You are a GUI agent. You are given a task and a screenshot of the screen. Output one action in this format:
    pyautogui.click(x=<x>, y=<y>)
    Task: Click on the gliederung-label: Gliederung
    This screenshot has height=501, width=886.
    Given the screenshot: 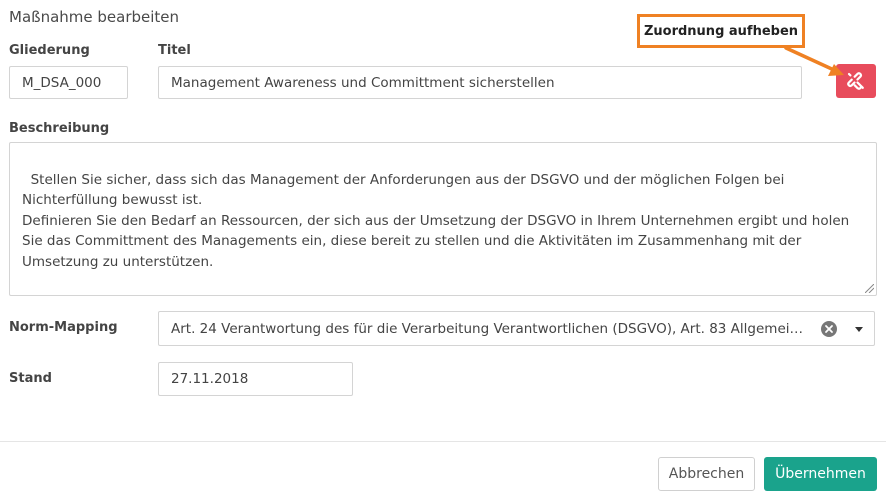 What is the action you would take?
    pyautogui.click(x=49, y=50)
    